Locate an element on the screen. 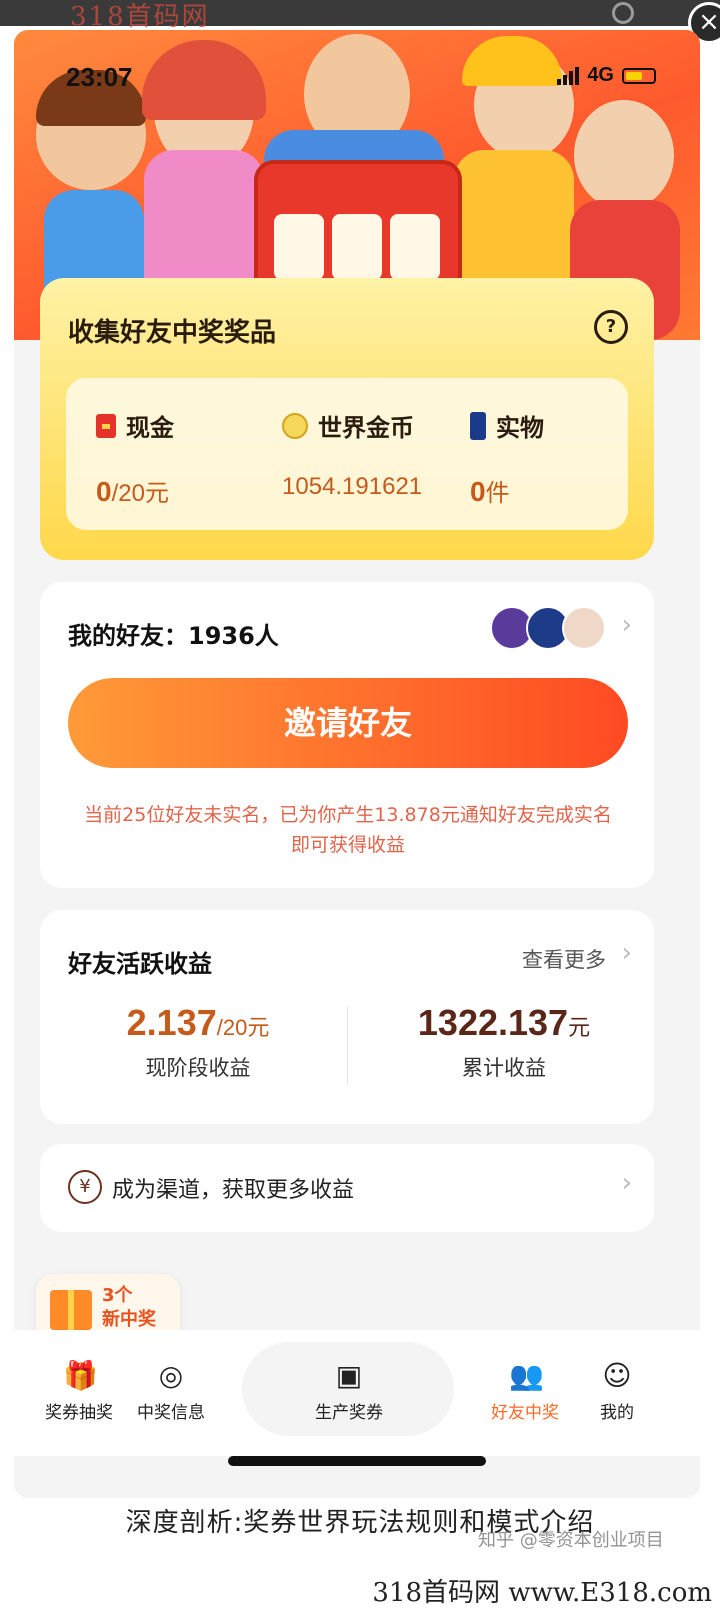 The width and height of the screenshot is (720, 1609). prize-unit: /20元 is located at coordinates (140, 493).